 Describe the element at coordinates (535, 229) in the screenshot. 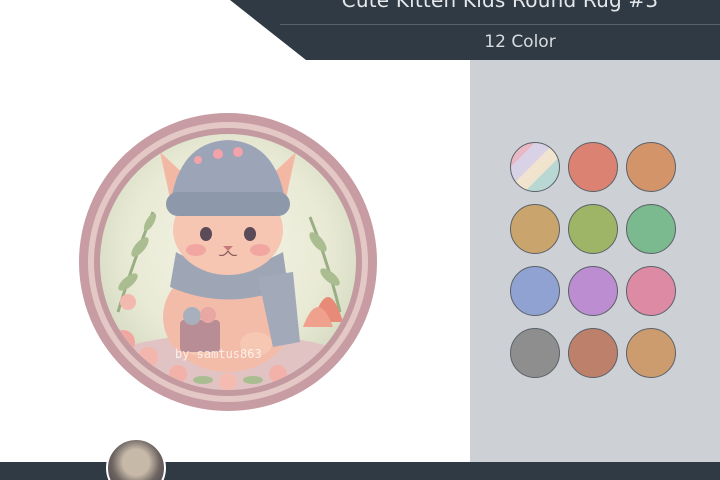

I see `swatch-mustard` at that location.